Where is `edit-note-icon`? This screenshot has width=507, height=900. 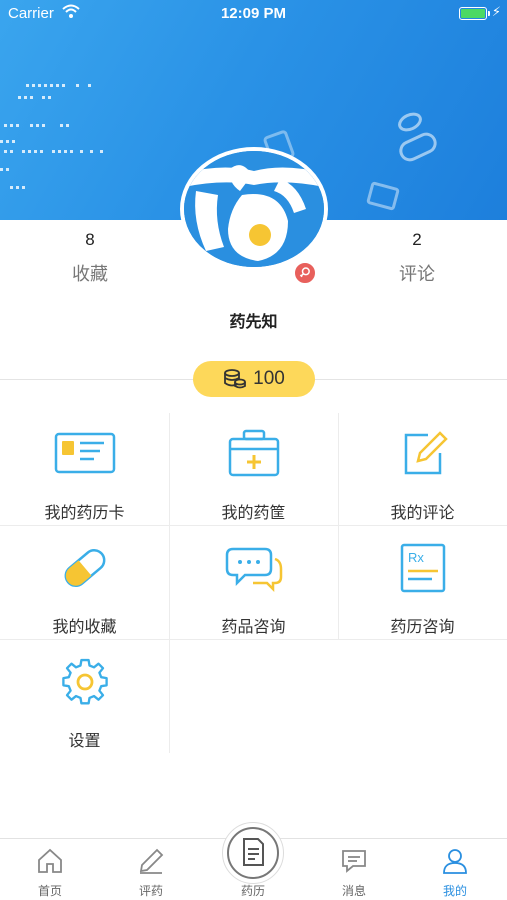 edit-note-icon is located at coordinates (426, 453).